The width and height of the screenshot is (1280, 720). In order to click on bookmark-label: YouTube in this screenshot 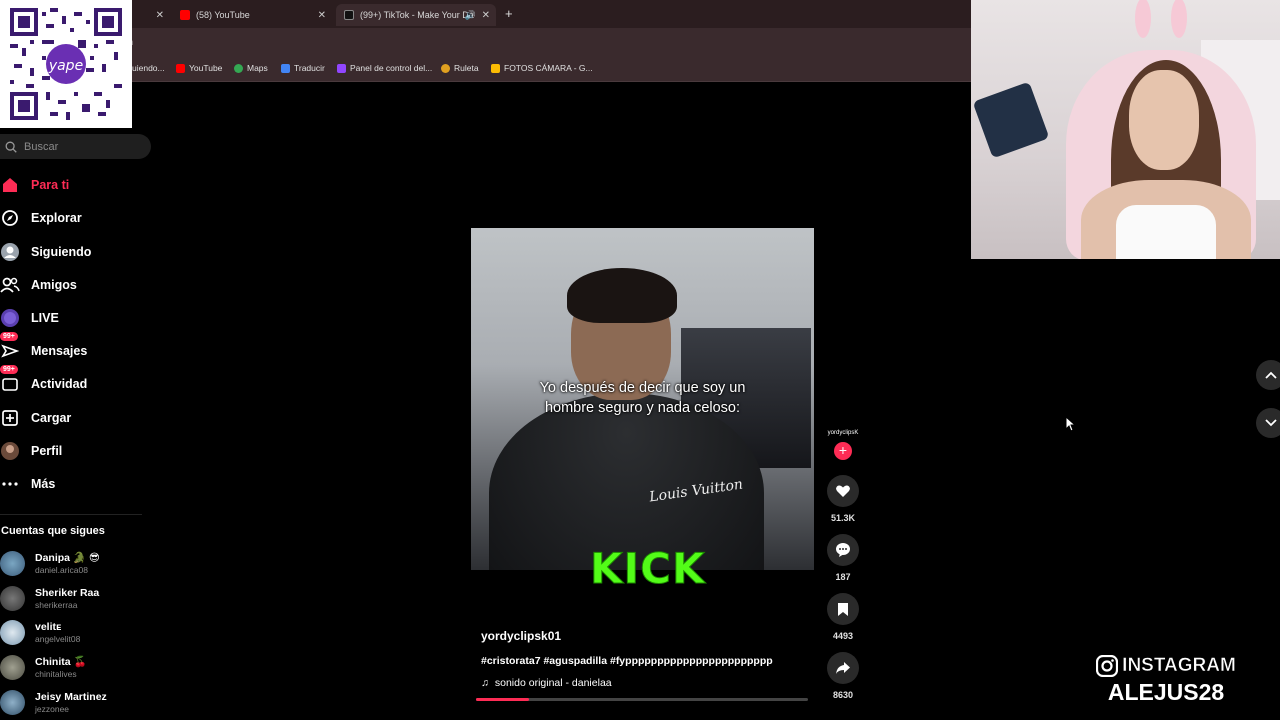, I will do `click(206, 68)`.